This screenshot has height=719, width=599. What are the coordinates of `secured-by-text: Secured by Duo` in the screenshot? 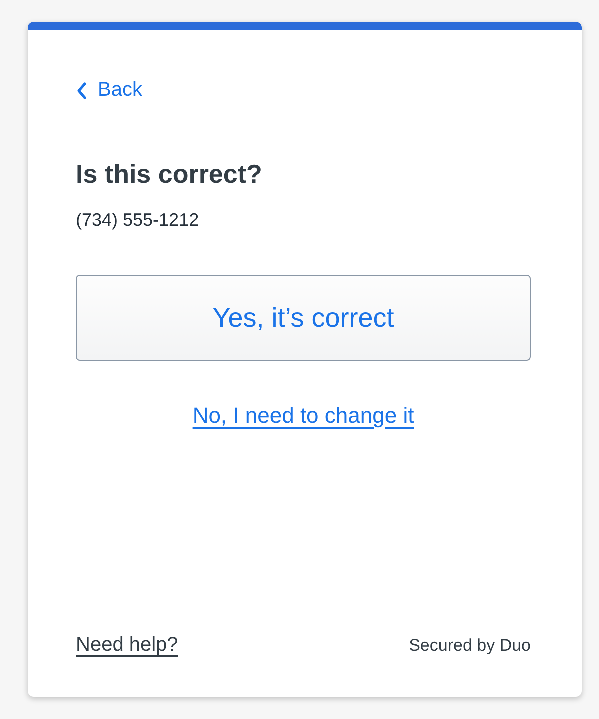 It's located at (470, 646).